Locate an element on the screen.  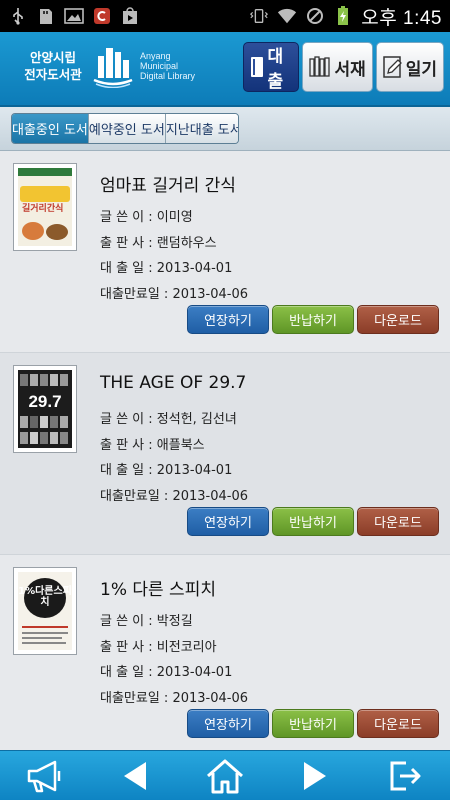
book-cover: 1%다른스피치 is located at coordinates (45, 611).